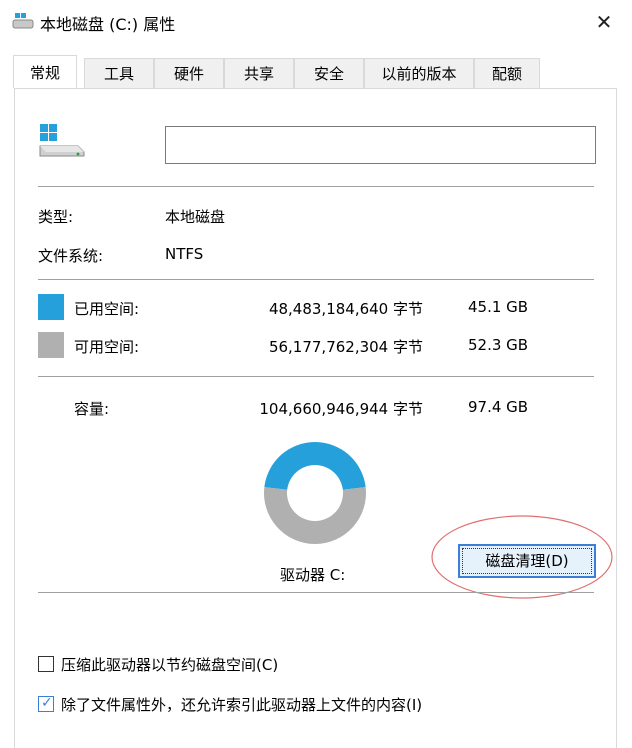 The width and height of the screenshot is (632, 748). What do you see at coordinates (241, 704) in the screenshot?
I see `index-label: 除了文件属性外，还允许索引此驱动器上文件的内容(I)` at bounding box center [241, 704].